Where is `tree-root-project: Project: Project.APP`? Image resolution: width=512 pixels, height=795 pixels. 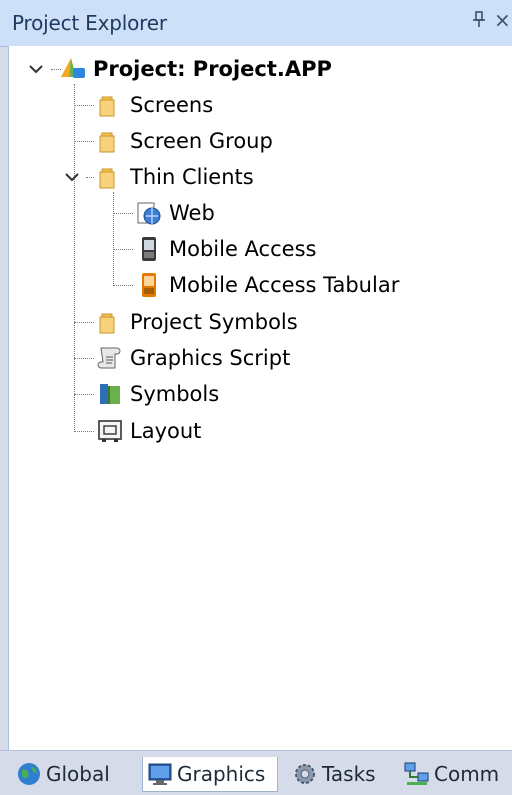 tree-root-project: Project: Project.APP is located at coordinates (195, 69).